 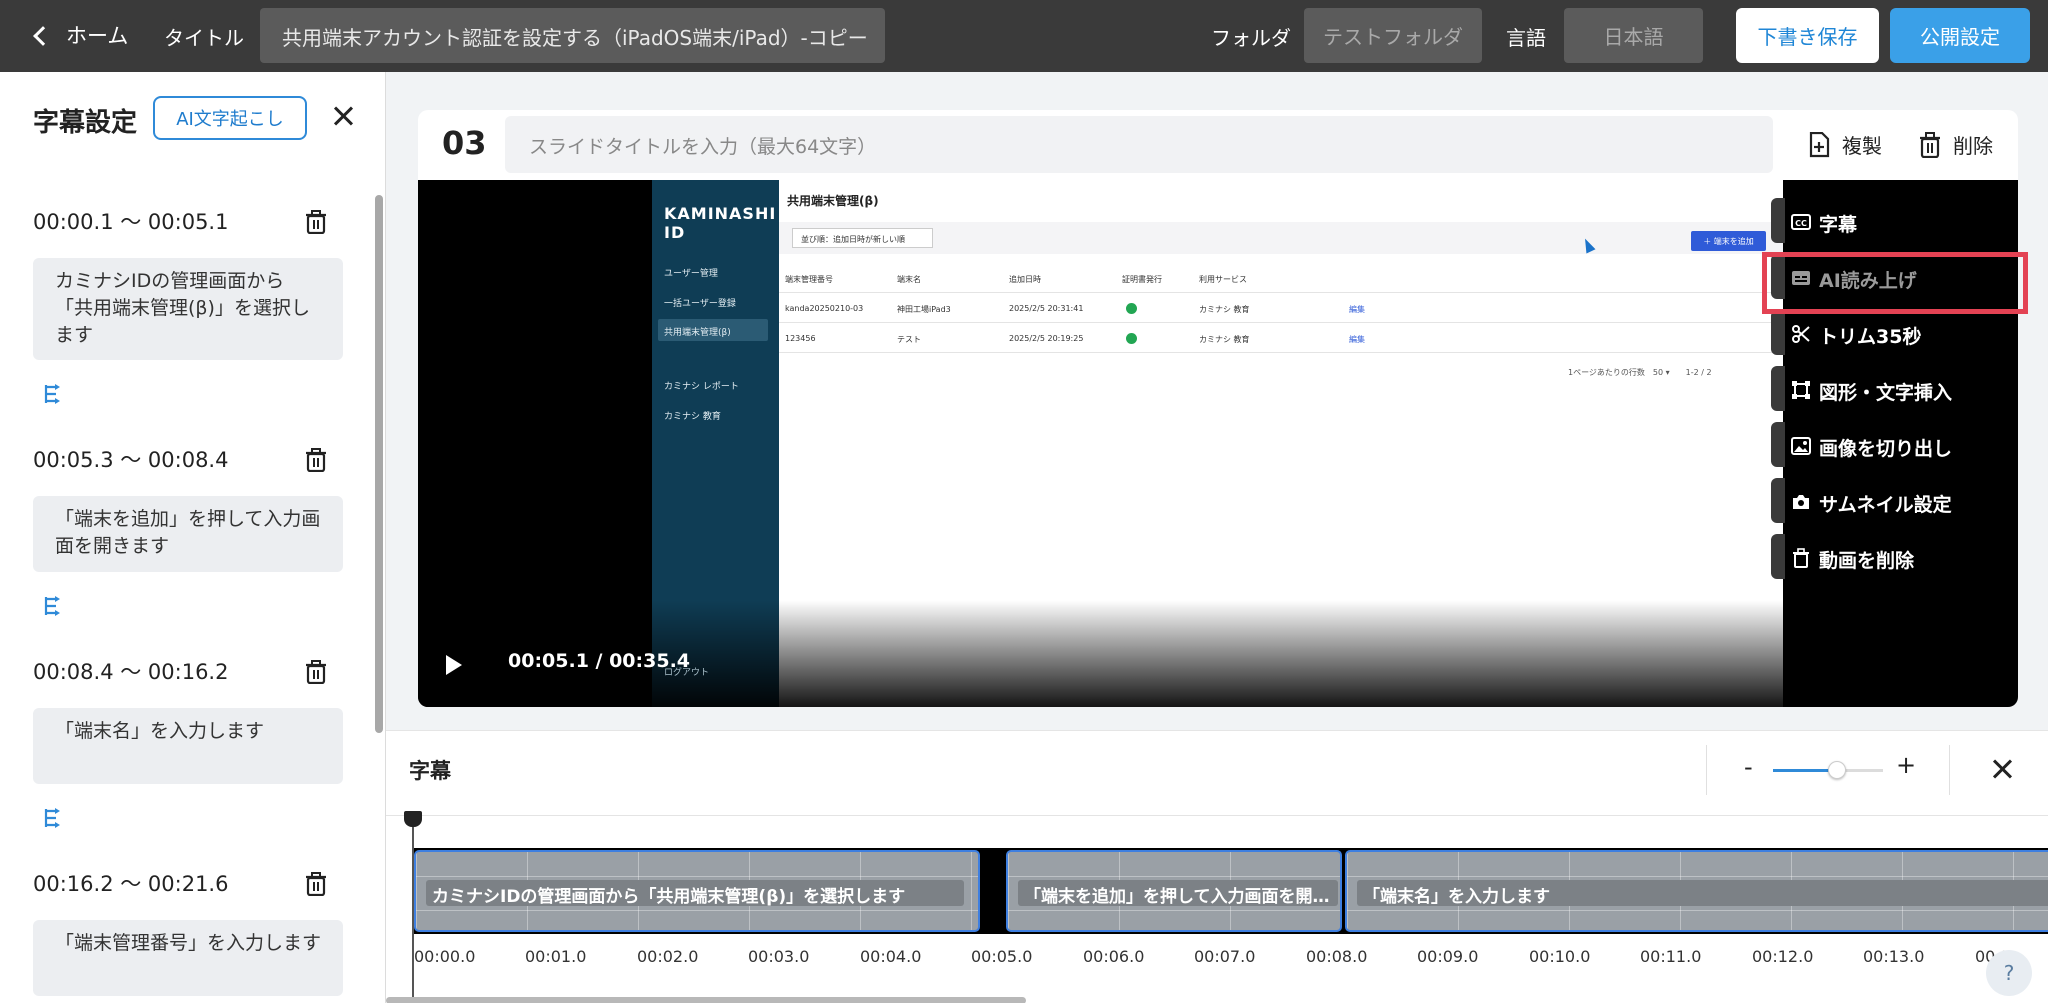 What do you see at coordinates (1696, 891) in the screenshot?
I see `subtitle-clip: 「端末名」を入力します` at bounding box center [1696, 891].